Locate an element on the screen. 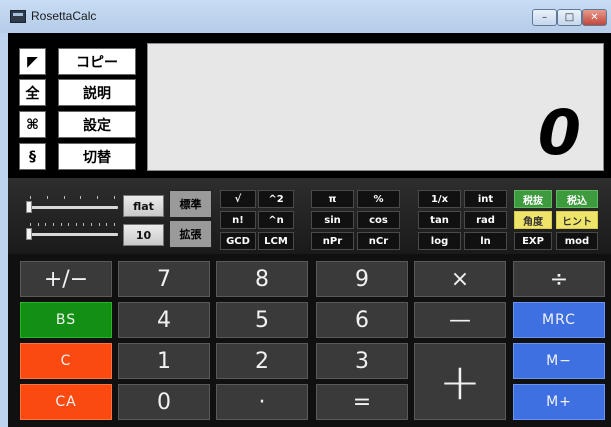 Image resolution: width=611 pixels, height=427 pixels. digit-6-button: 6 is located at coordinates (362, 320).